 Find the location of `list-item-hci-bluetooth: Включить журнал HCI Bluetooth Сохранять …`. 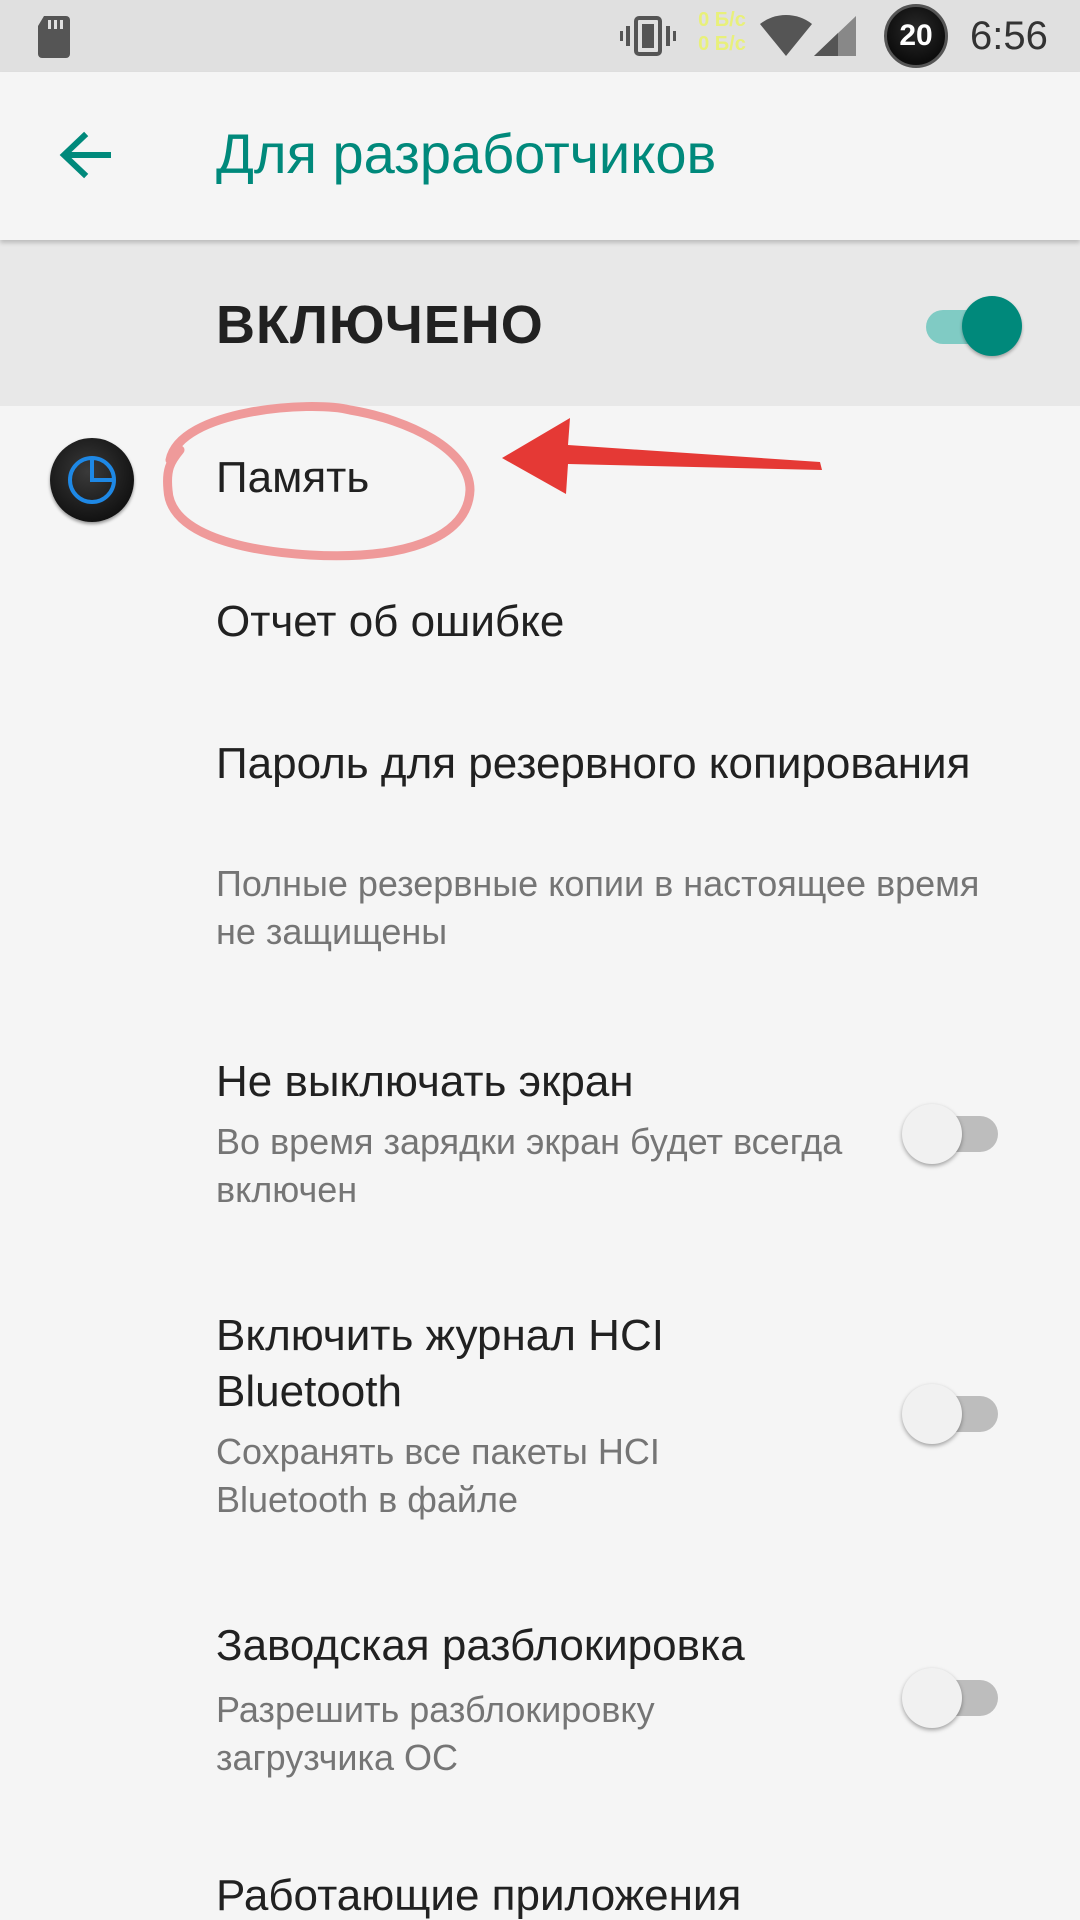

list-item-hci-bluetooth: Включить журнал HCI Bluetooth Сохранять … is located at coordinates (540, 1420).